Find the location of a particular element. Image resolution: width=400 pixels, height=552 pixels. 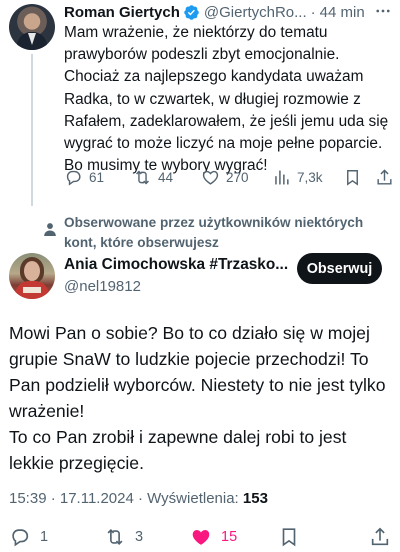

more-options-icon is located at coordinates (383, 11).